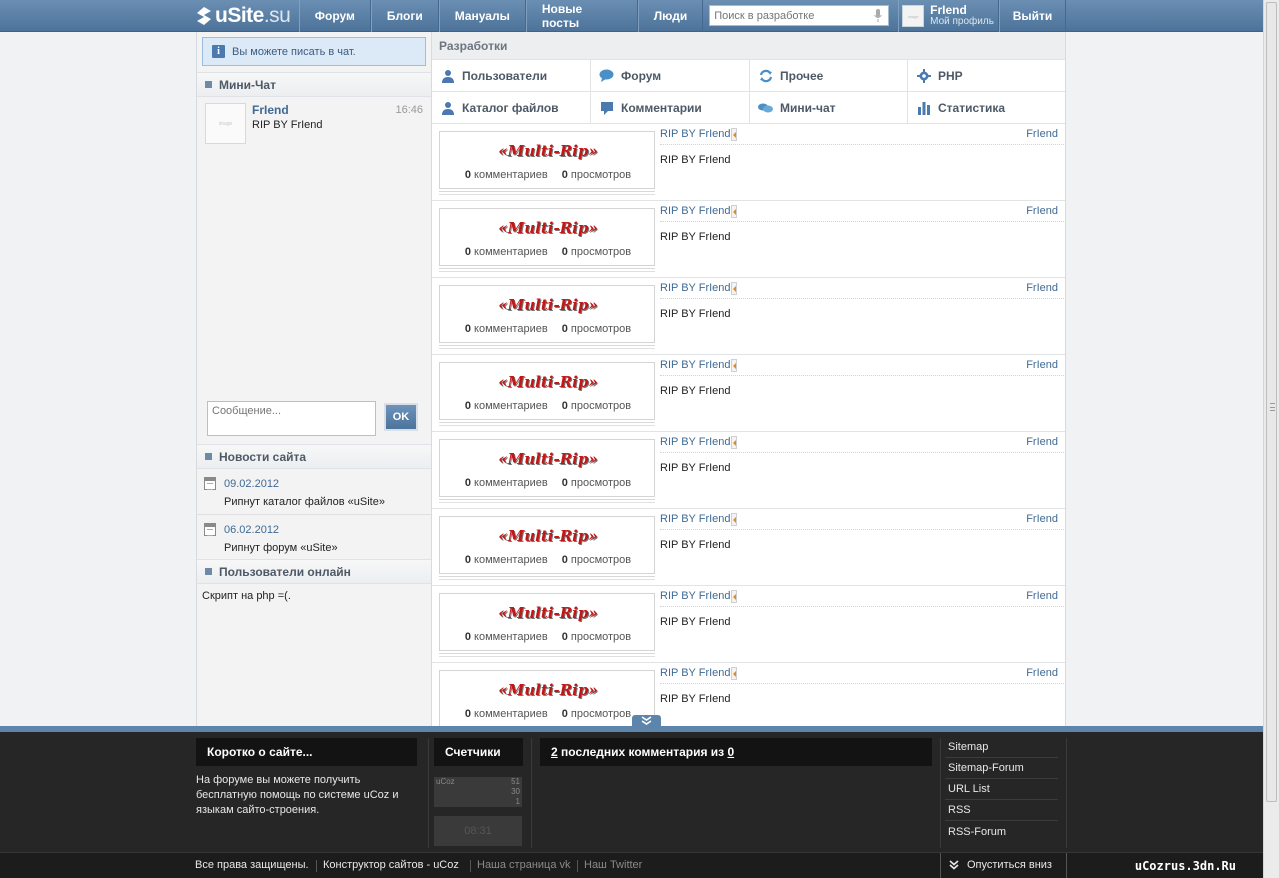 This screenshot has height=878, width=1279. I want to click on chat-author: FrIend, so click(270, 110).